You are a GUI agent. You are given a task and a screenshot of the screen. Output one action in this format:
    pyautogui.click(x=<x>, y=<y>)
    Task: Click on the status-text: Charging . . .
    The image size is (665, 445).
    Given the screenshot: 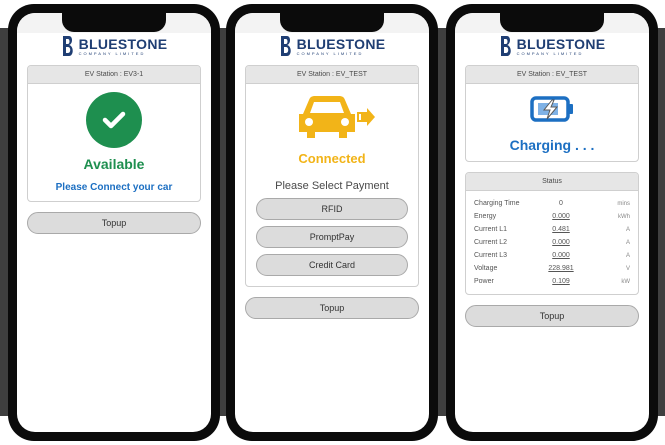 What is the action you would take?
    pyautogui.click(x=552, y=145)
    